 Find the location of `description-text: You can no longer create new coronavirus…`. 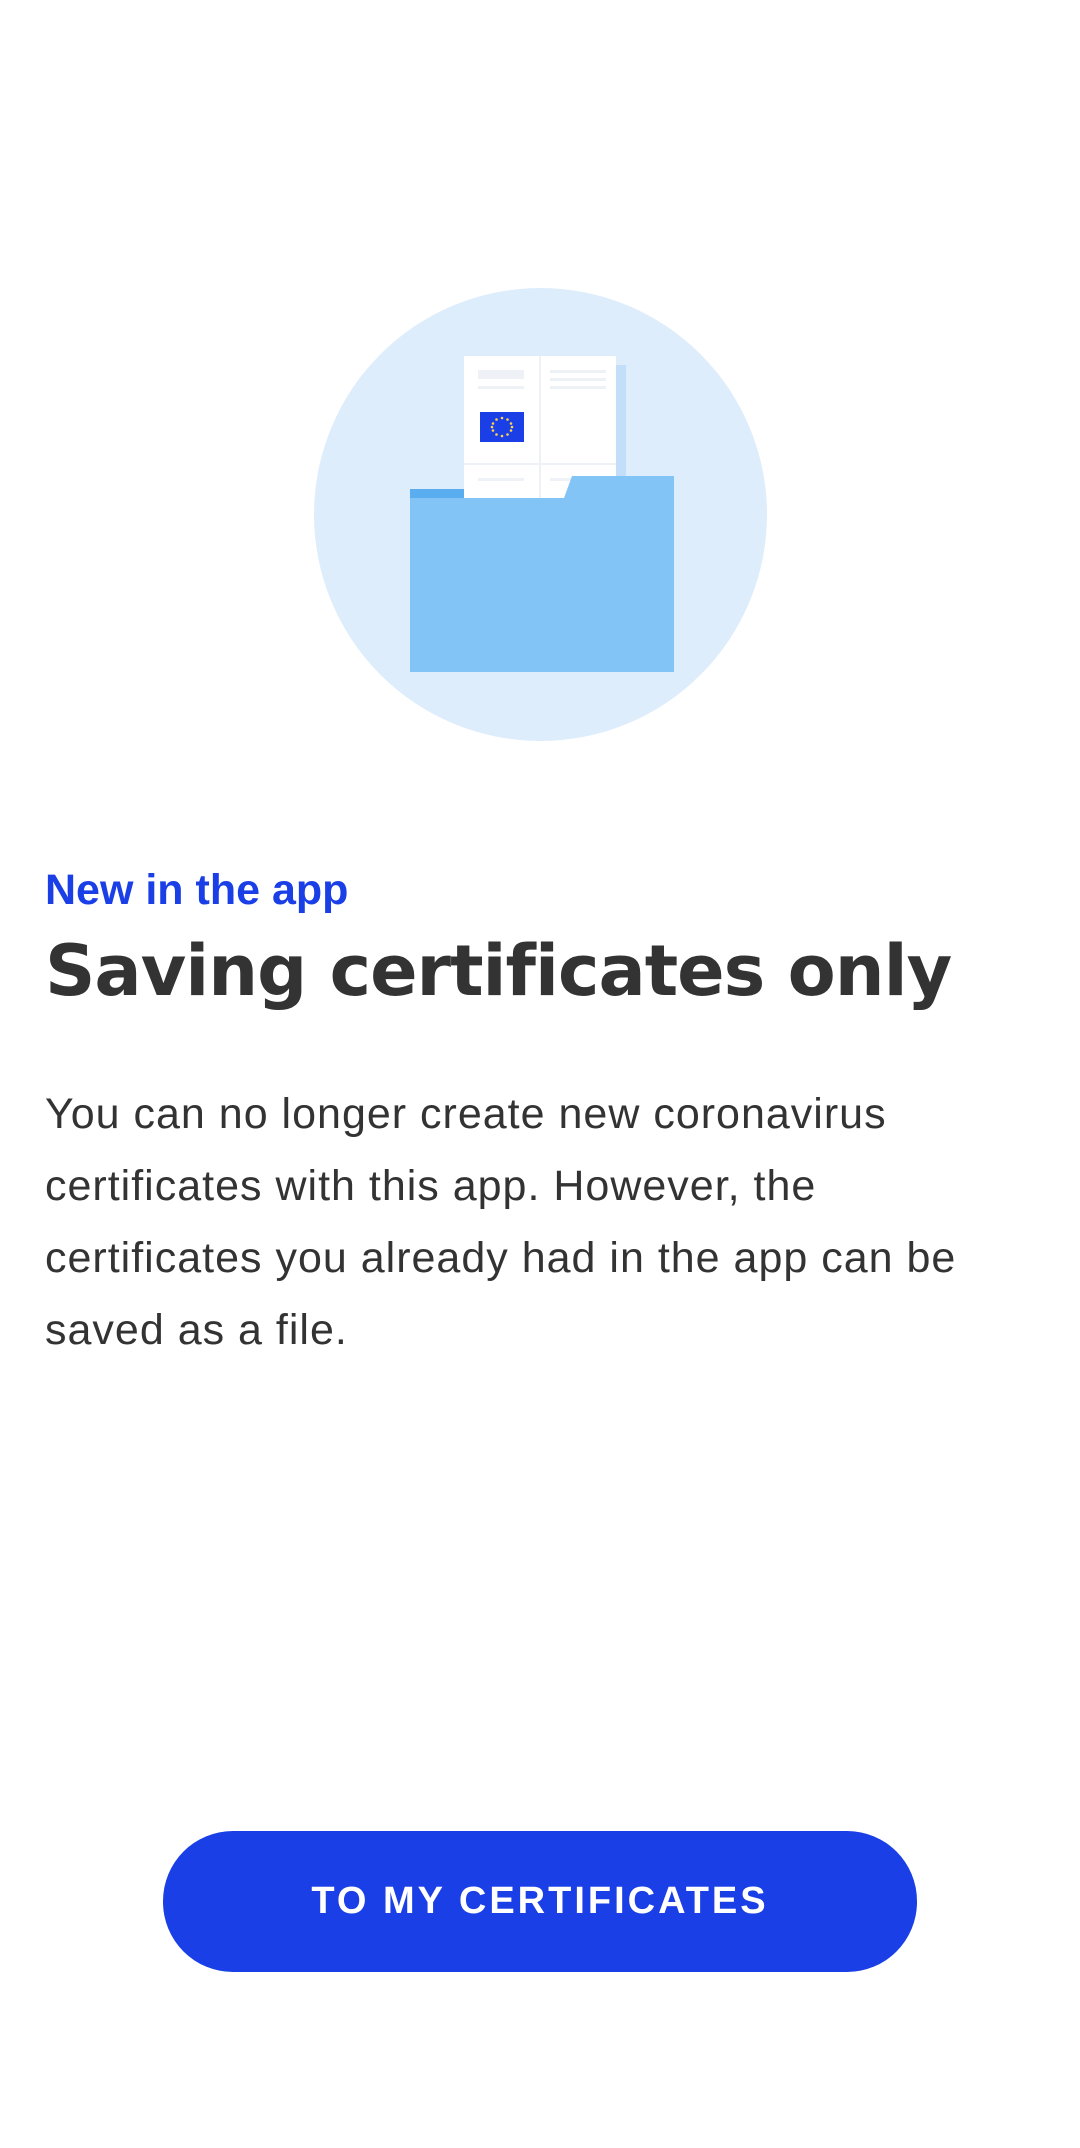

description-text: You can no longer create new coronavirus… is located at coordinates (501, 1222).